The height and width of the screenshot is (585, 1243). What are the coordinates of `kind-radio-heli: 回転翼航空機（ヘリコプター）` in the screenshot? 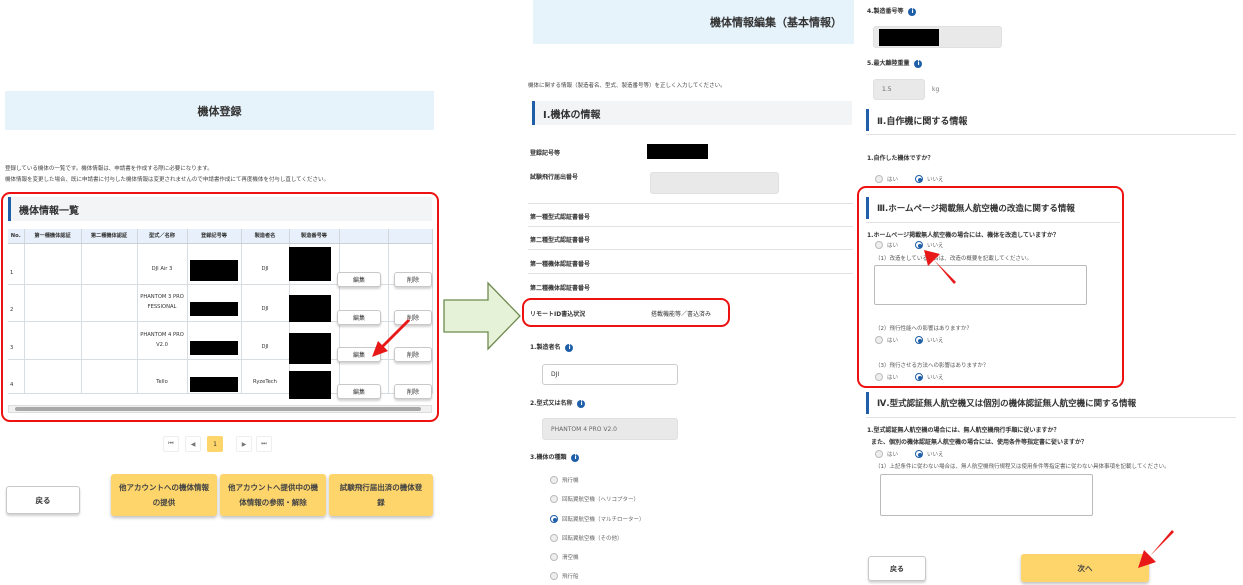 It's located at (594, 499).